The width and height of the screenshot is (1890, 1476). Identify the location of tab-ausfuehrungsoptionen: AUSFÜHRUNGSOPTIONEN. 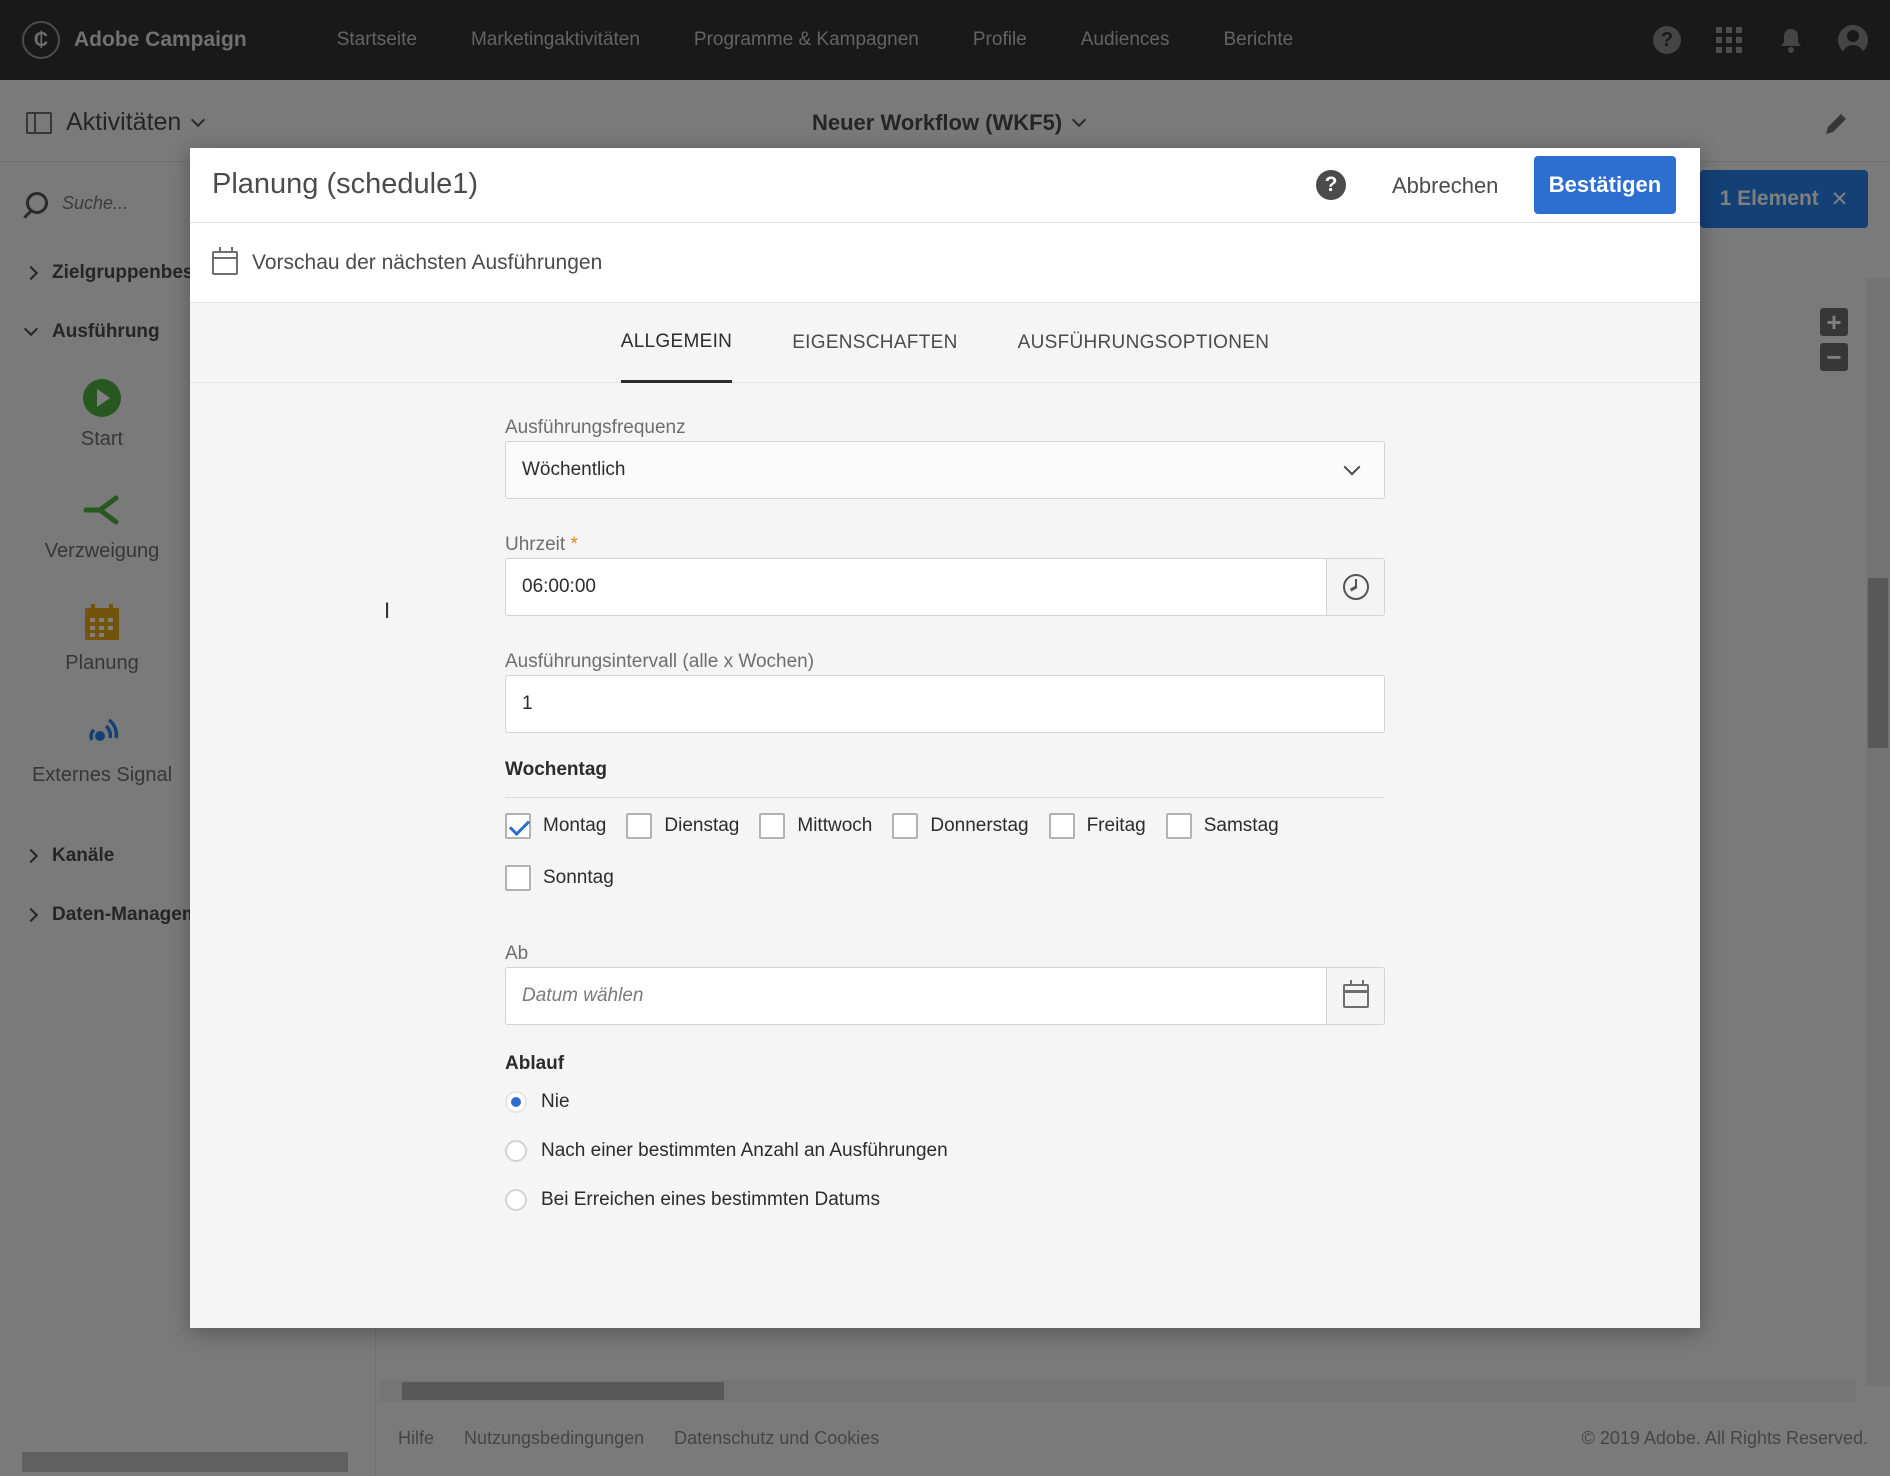
(1144, 343).